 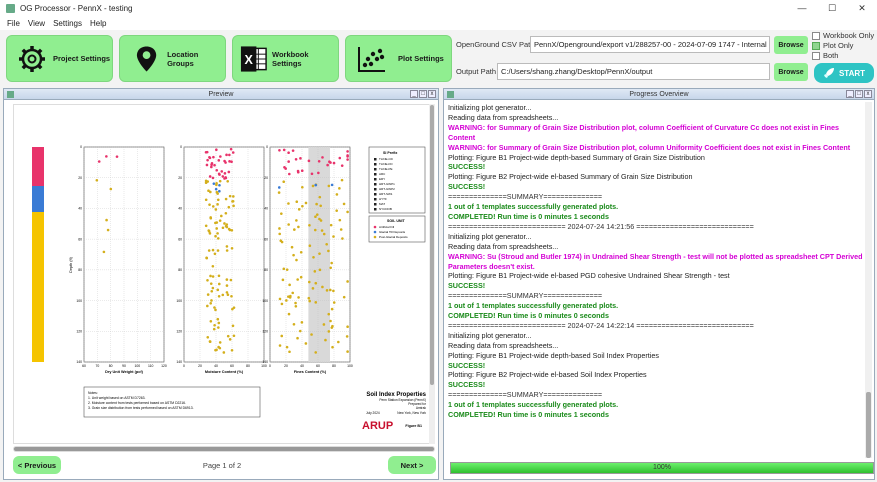 I want to click on soil-unit-label: Post-Glacial Deposits, so click(x=393, y=237).